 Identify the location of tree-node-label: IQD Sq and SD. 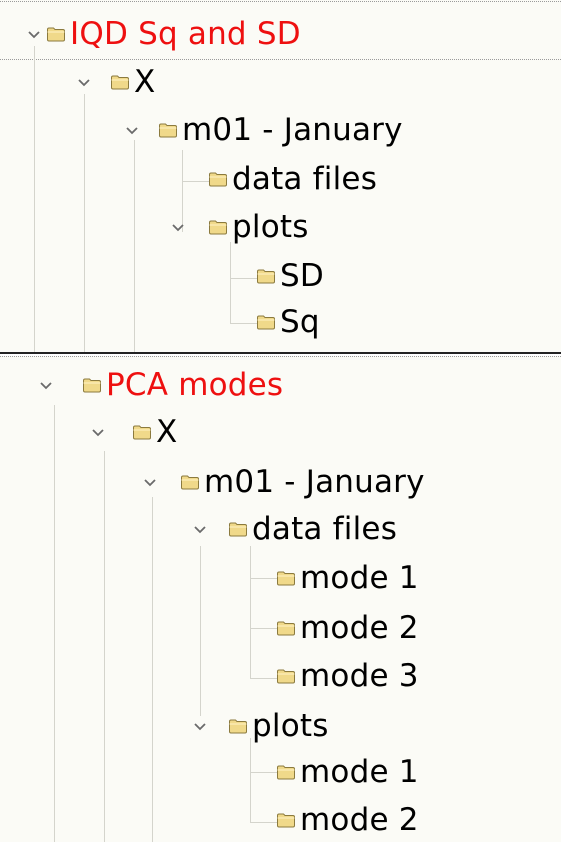
(185, 34).